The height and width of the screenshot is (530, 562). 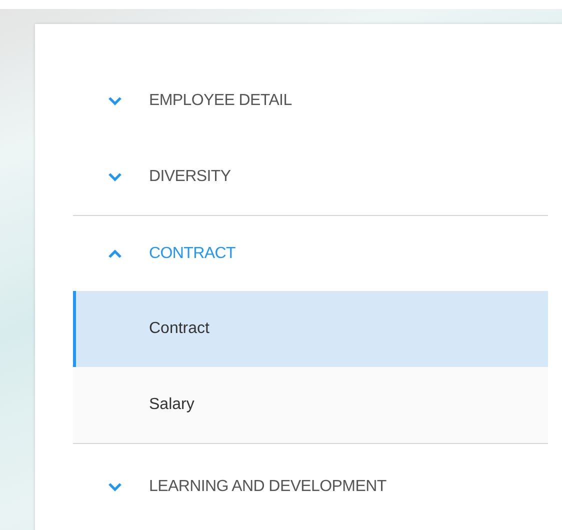 I want to click on section-header: LEARNING AND DEVELOPMENT, so click(x=310, y=487).